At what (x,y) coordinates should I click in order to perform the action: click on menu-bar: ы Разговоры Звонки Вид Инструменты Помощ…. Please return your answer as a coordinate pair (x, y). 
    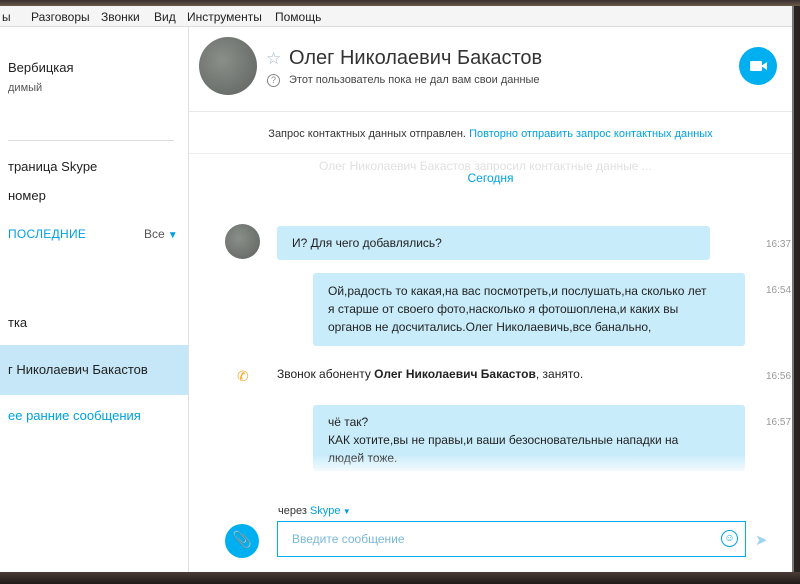
    Looking at the image, I should click on (396, 16).